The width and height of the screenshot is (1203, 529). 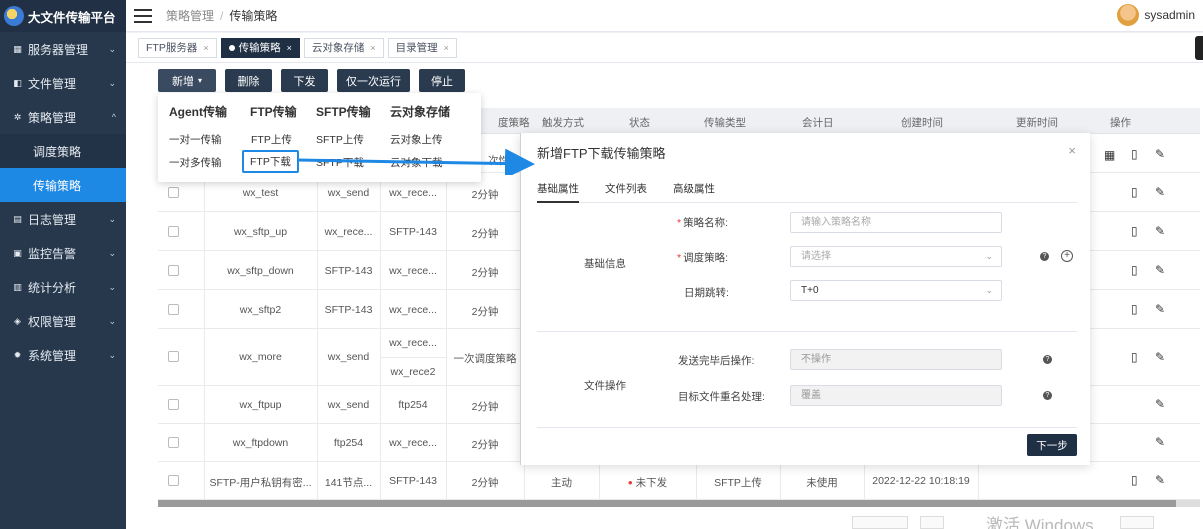 I want to click on sidebar-item-monitor: ▣ 监控告警 ⌄, so click(x=63, y=253).